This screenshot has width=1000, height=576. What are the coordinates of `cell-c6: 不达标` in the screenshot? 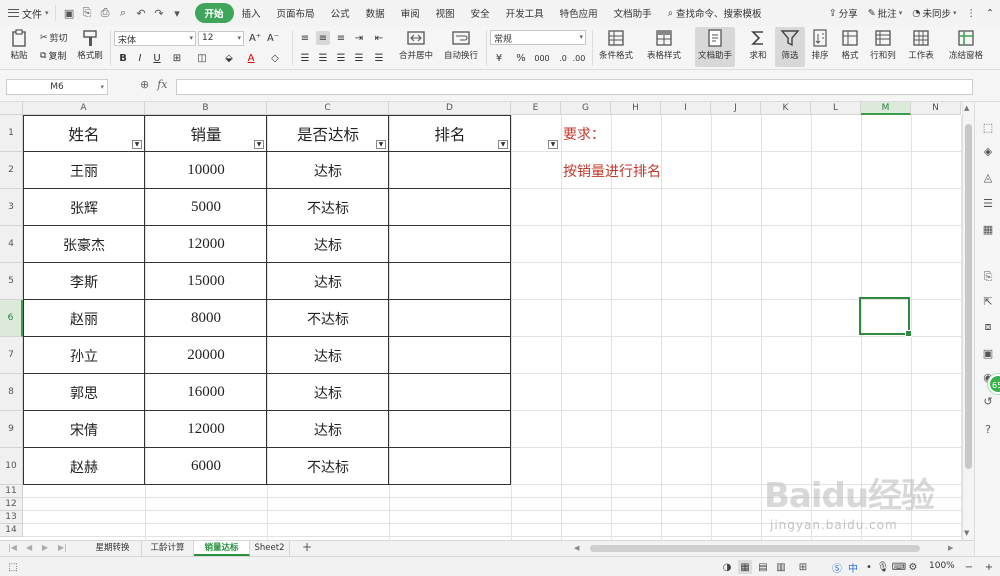 It's located at (328, 318).